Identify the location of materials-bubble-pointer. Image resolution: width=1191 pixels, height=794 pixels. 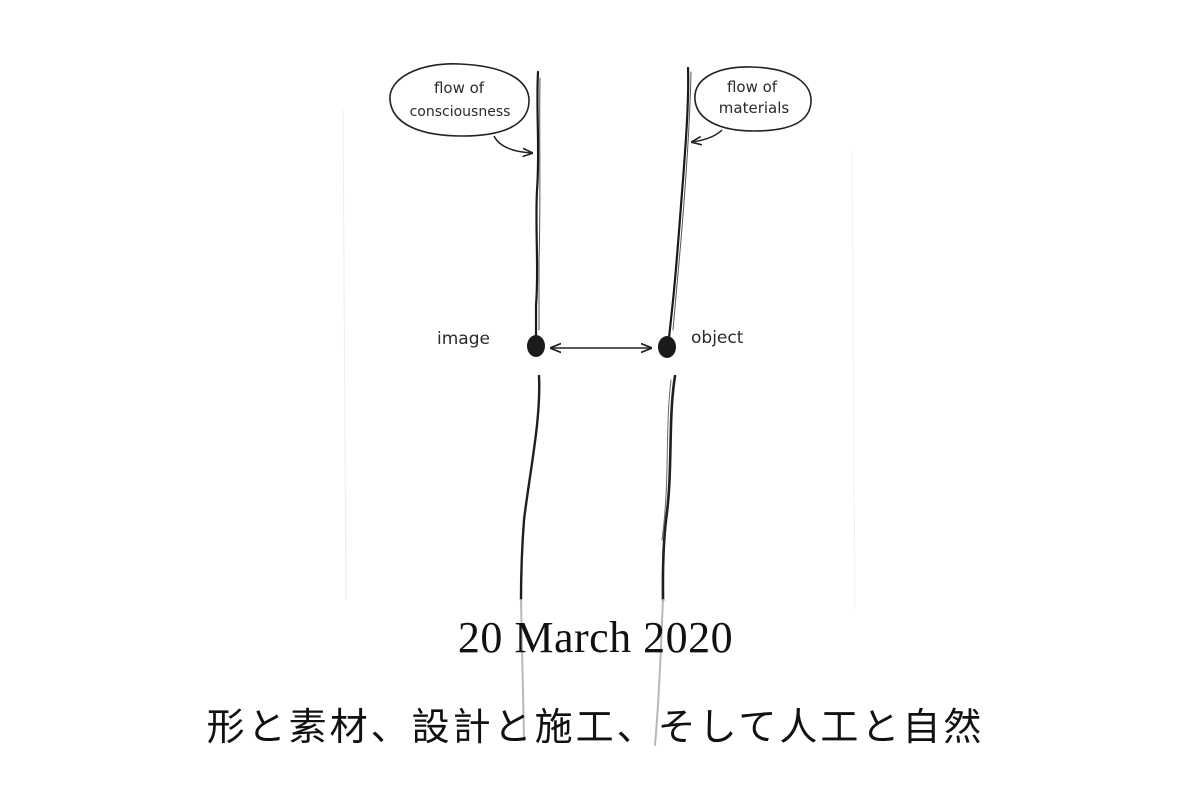
(707, 135).